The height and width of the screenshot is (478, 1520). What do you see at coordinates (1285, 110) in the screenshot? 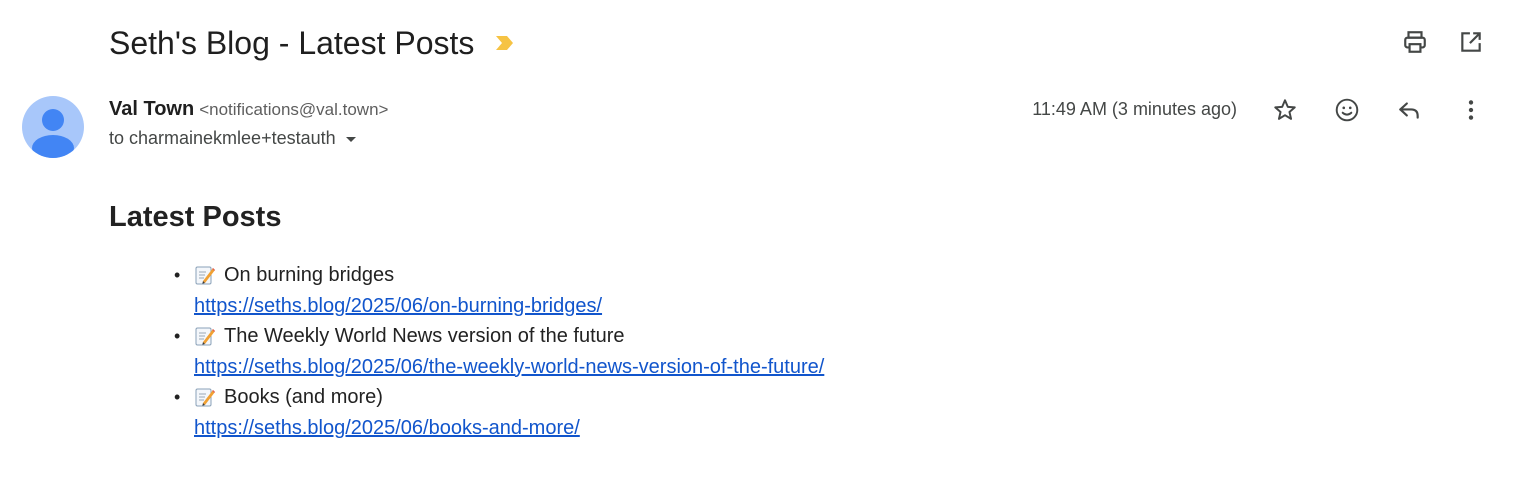
I see `star-icon` at bounding box center [1285, 110].